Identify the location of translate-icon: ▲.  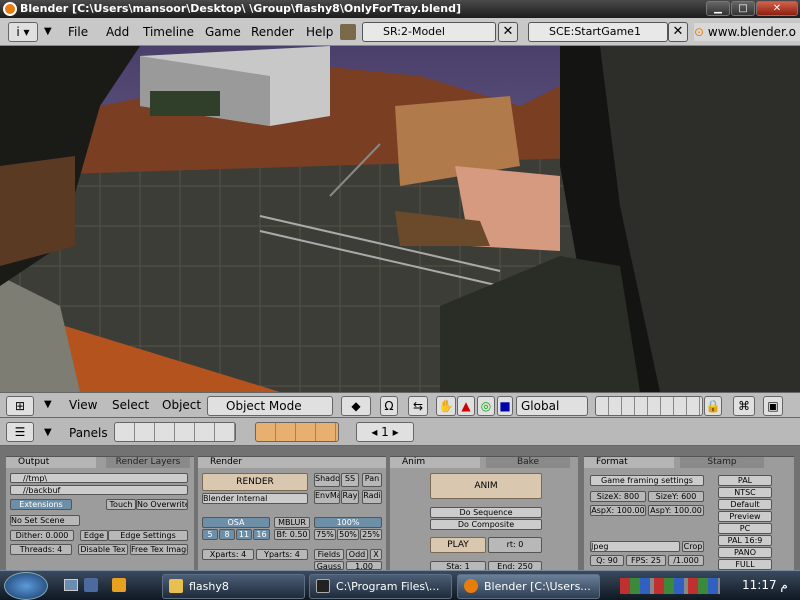
(466, 406).